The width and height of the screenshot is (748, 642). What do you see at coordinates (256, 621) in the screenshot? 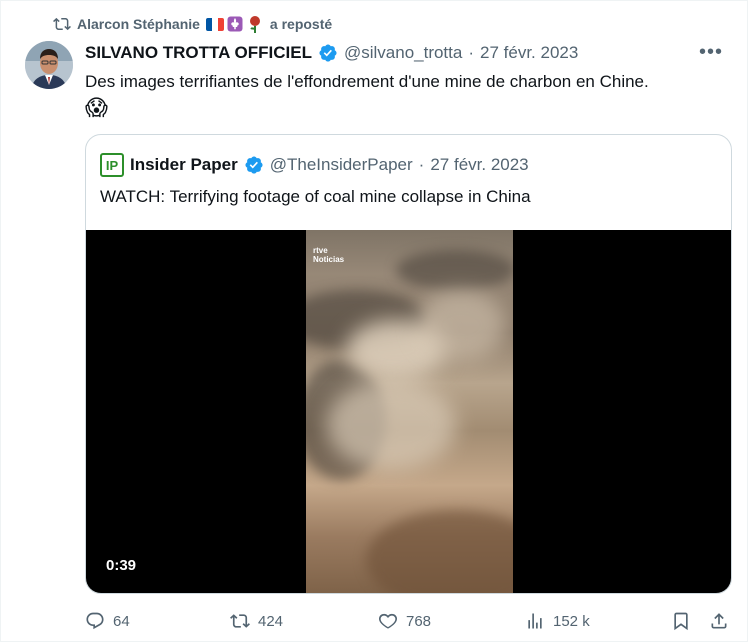
I see `repost-button: 424` at bounding box center [256, 621].